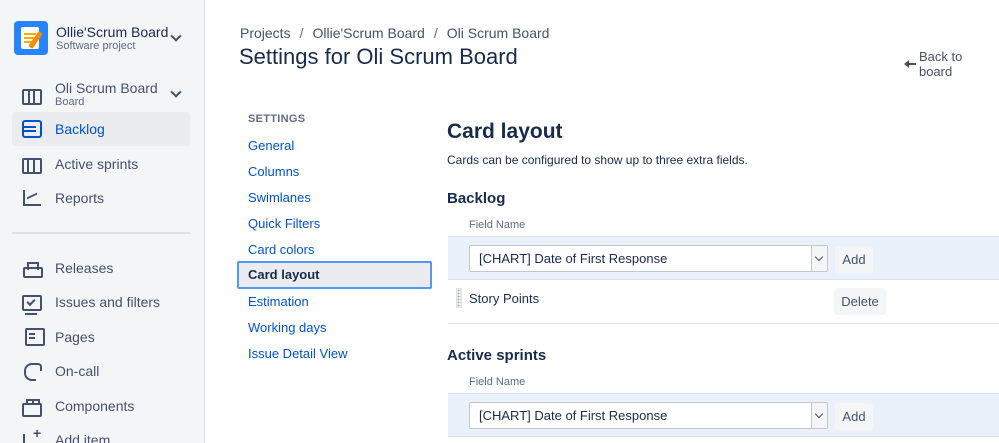 This screenshot has height=443, width=999. I want to click on sidebar-item-label: Active sprints, so click(97, 164).